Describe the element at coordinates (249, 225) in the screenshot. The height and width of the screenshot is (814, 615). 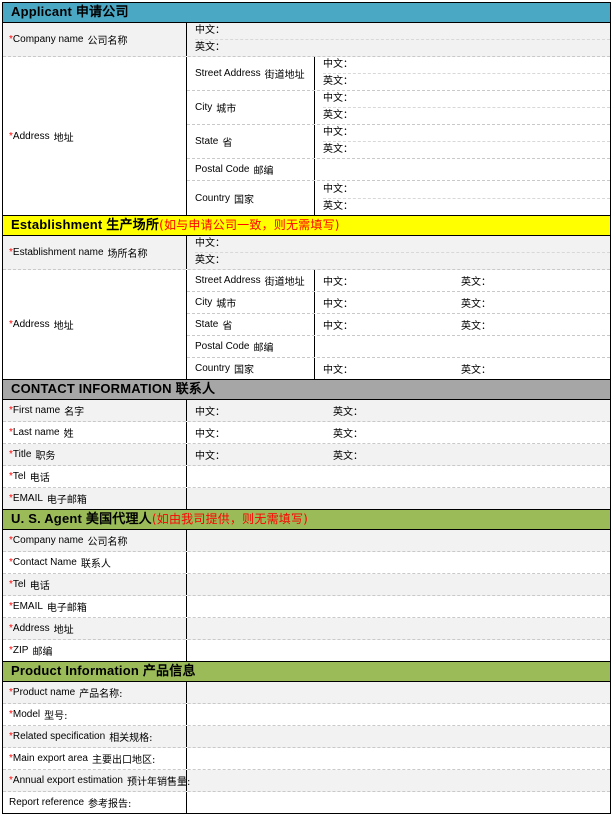
I see `section-header-note: (如与申请公司一致，则无需填写)` at that location.